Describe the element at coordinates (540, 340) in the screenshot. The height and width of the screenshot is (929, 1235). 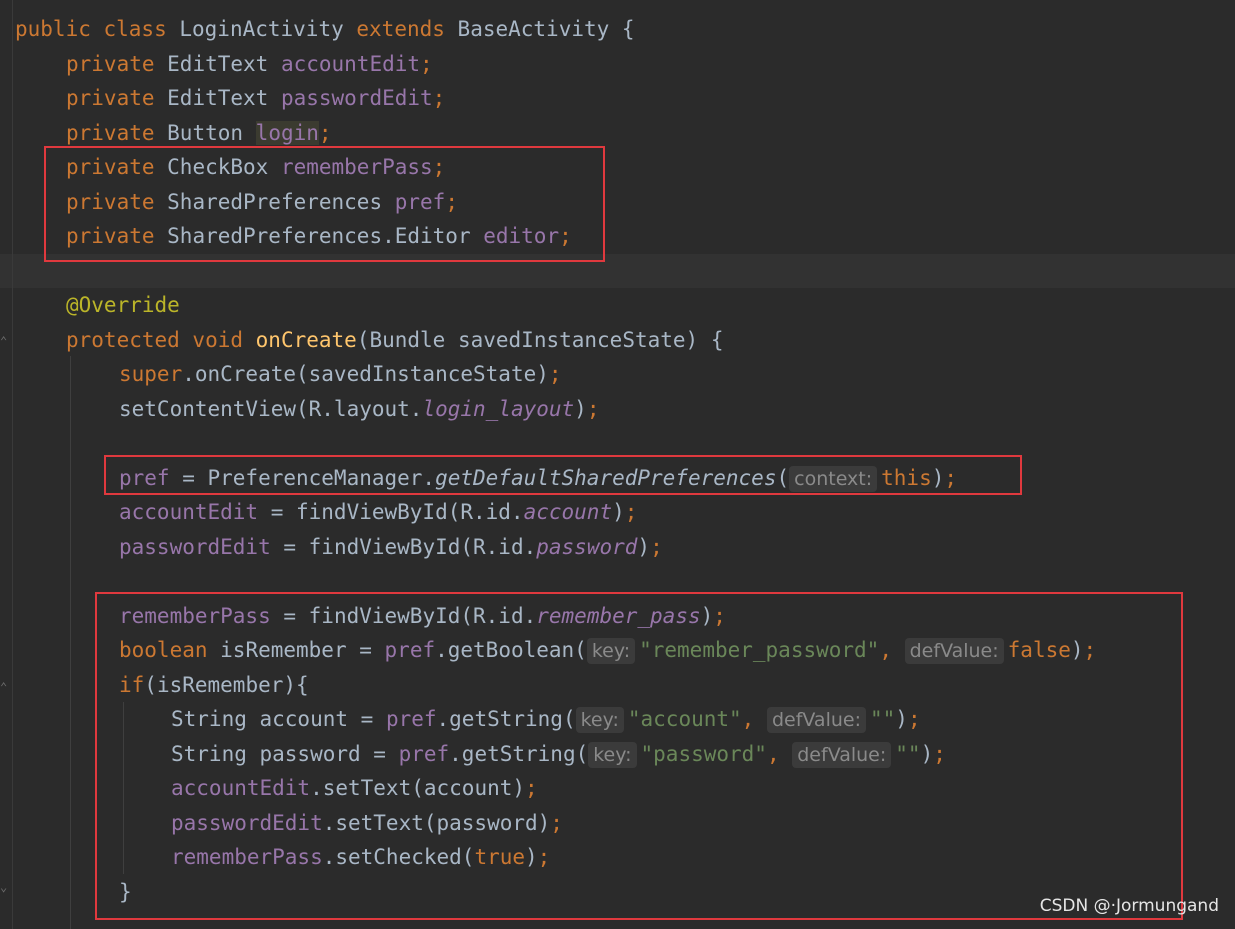
I see `code-token: (Bundle savedInstanceState) {` at that location.